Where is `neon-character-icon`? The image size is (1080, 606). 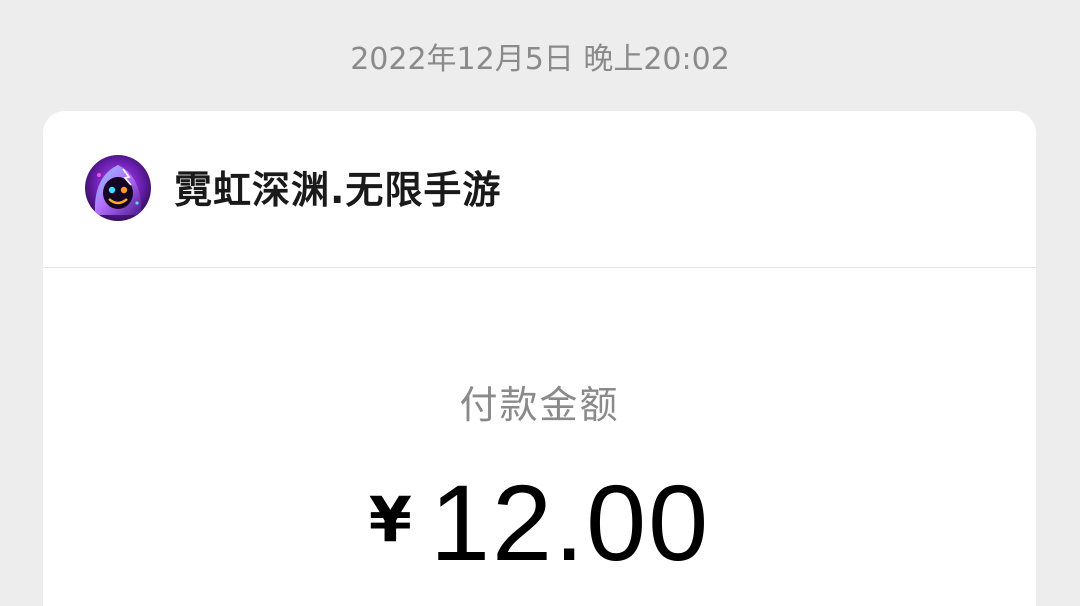 neon-character-icon is located at coordinates (118, 188).